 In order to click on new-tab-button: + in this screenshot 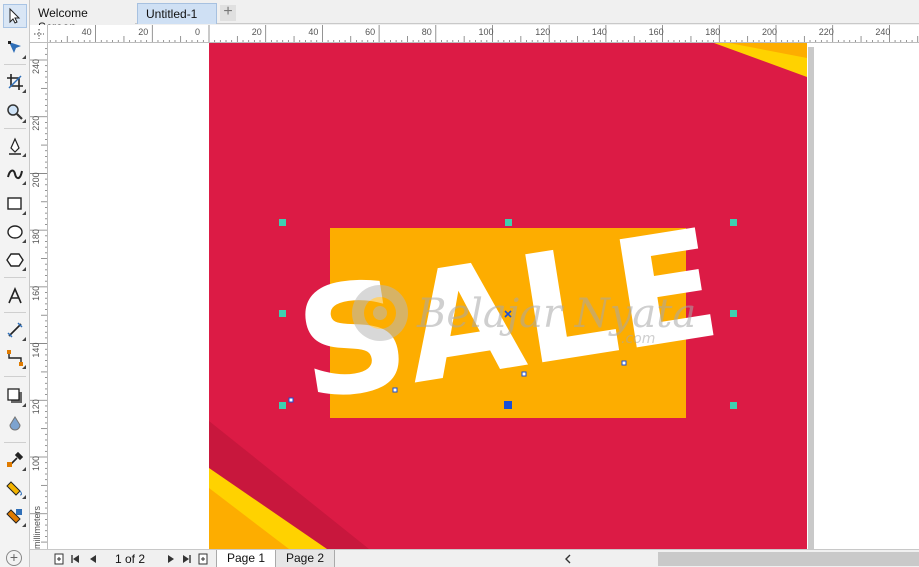, I will do `click(228, 12)`.